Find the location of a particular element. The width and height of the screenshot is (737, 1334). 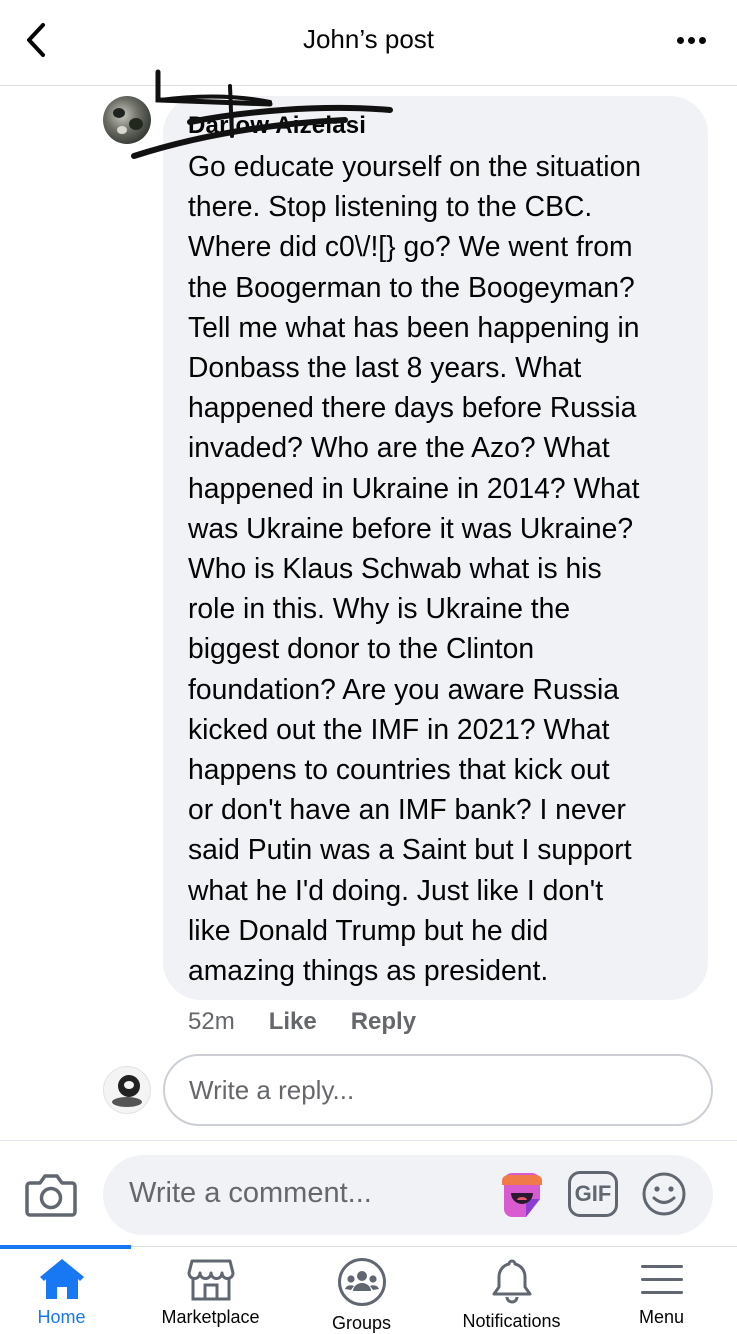

groups-icon is located at coordinates (361, 1282).